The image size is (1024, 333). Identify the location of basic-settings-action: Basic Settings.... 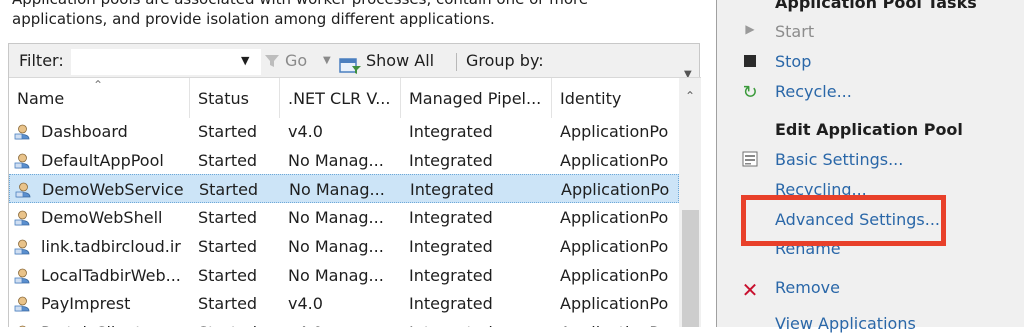
(839, 159).